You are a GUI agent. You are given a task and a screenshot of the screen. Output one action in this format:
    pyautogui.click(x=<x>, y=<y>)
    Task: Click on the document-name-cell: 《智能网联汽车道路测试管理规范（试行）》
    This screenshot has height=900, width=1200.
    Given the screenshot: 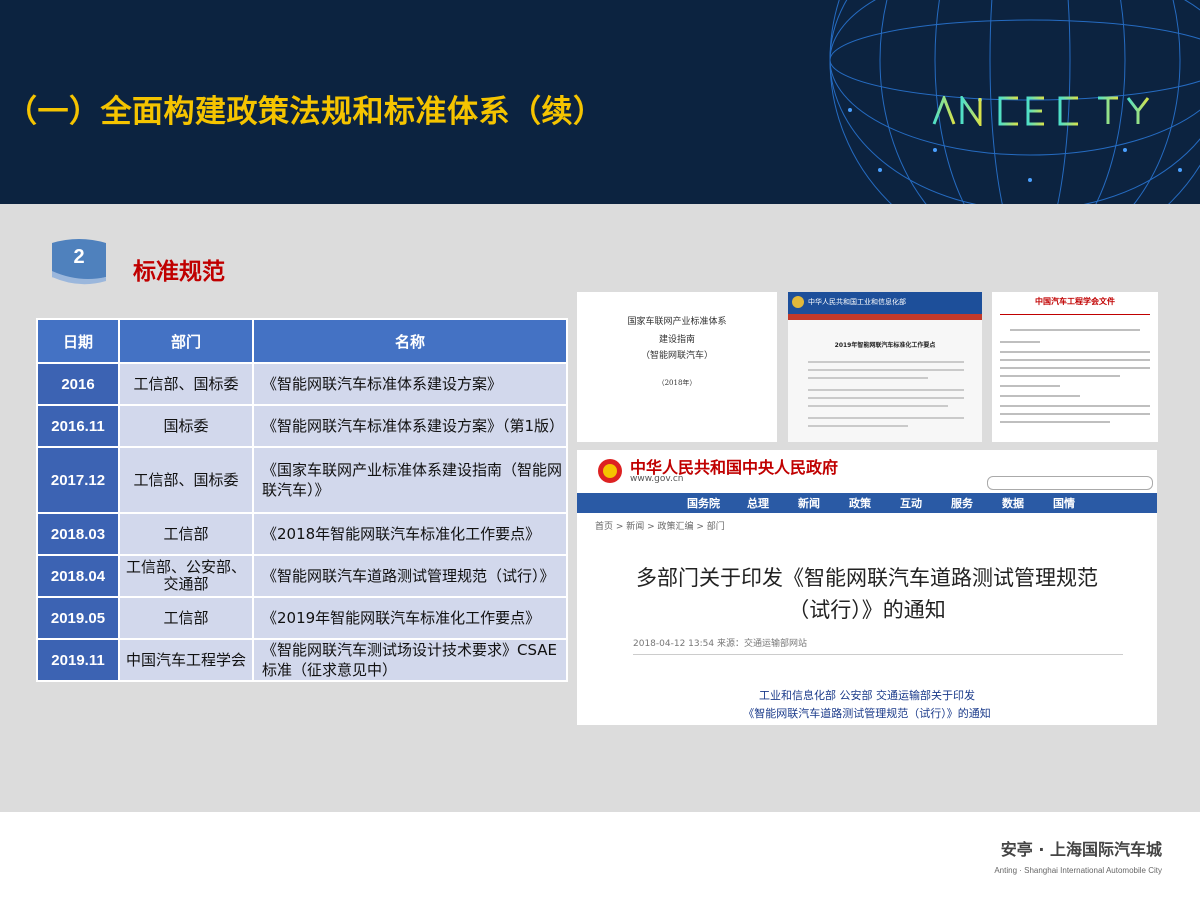 What is the action you would take?
    pyautogui.click(x=410, y=576)
    